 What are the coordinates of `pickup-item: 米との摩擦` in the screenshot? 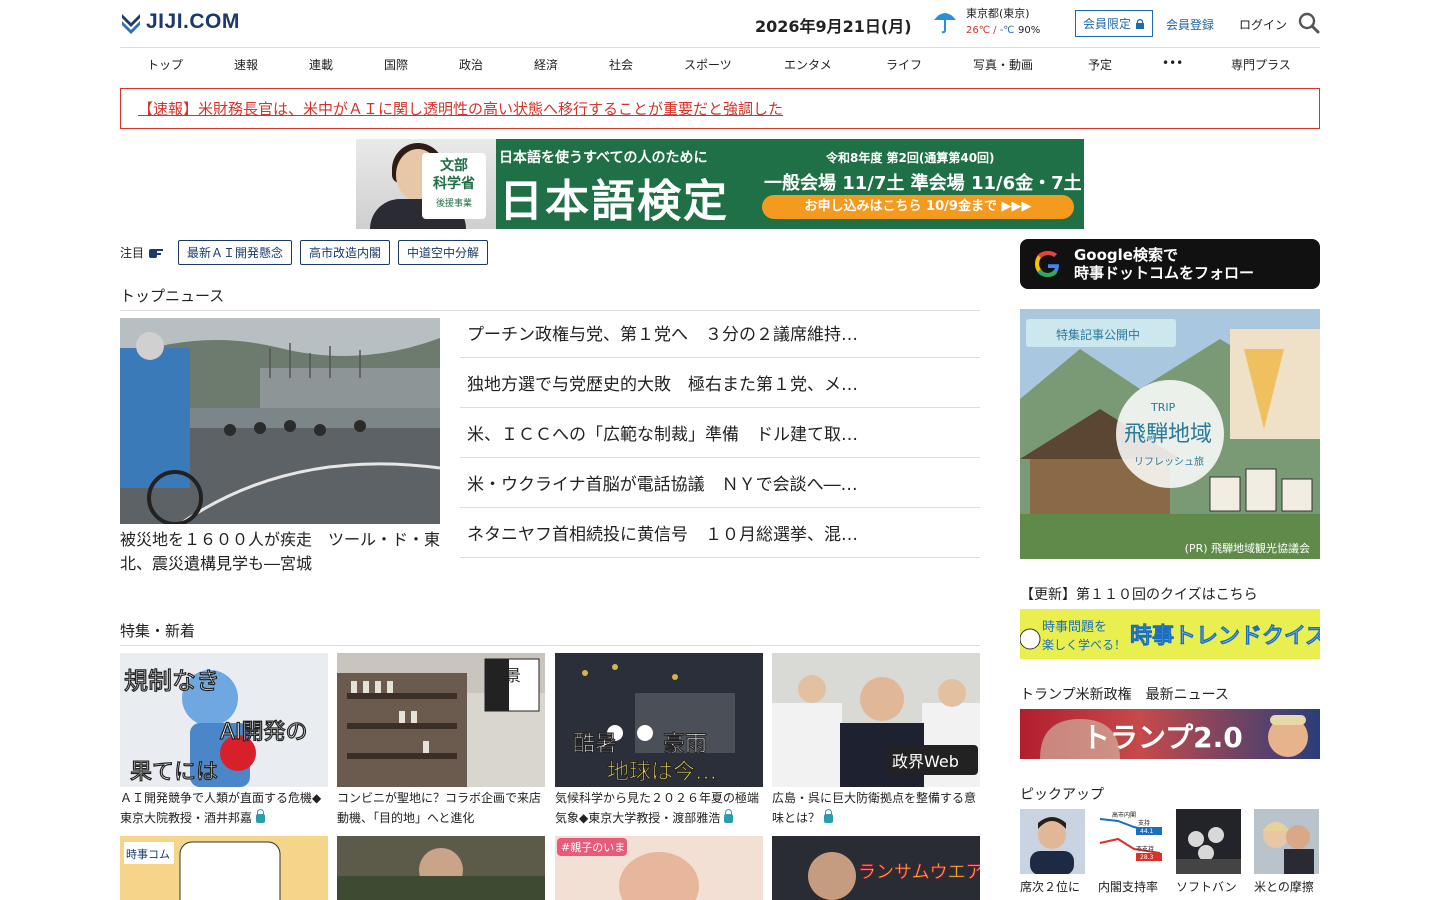 It's located at (1286, 852).